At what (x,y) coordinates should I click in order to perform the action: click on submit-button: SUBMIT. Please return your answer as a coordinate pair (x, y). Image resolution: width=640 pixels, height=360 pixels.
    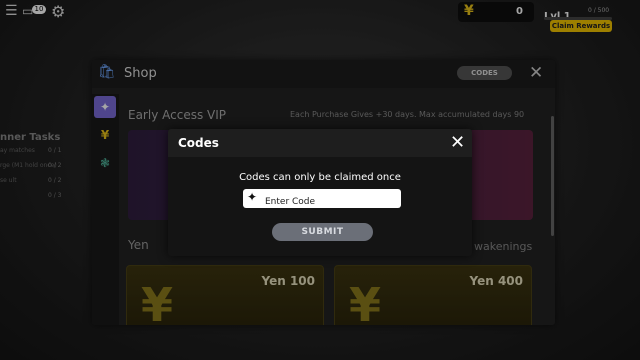
    Looking at the image, I should click on (322, 232).